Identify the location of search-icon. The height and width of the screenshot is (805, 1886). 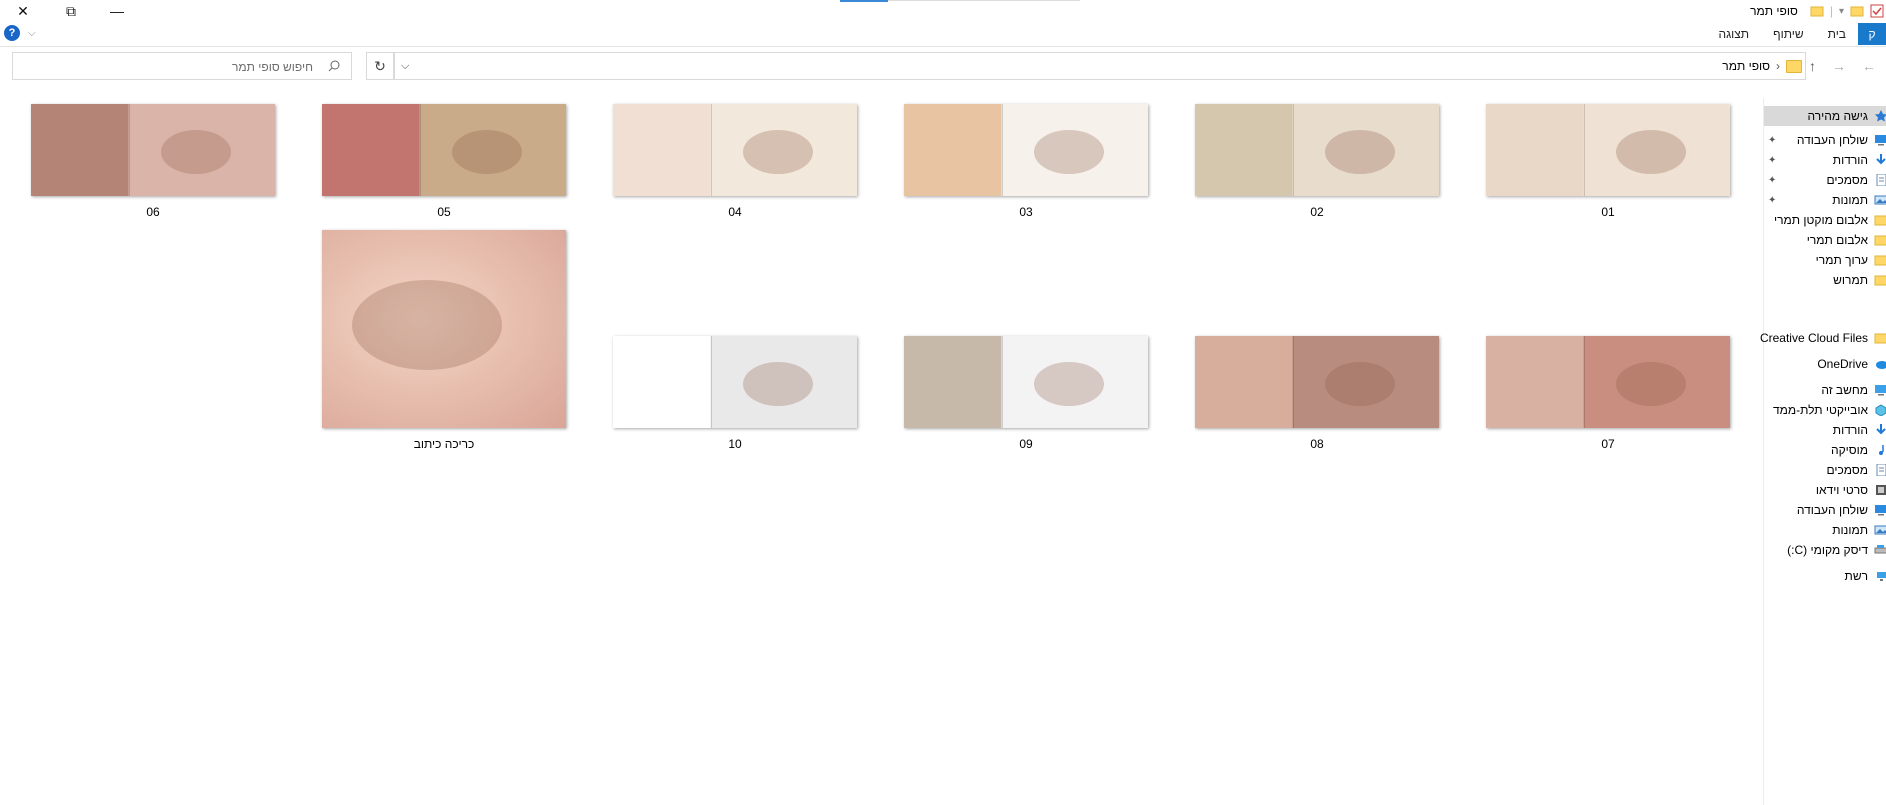
(334, 66).